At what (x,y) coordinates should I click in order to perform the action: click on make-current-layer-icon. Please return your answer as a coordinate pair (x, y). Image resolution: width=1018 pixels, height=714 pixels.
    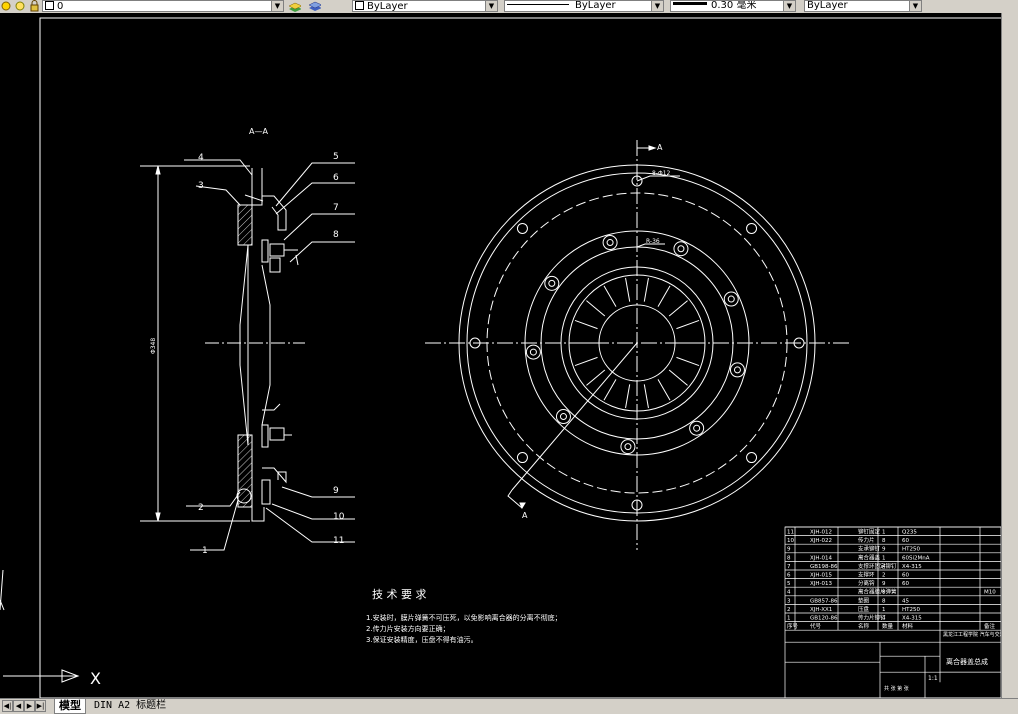
    Looking at the image, I should click on (294, 6).